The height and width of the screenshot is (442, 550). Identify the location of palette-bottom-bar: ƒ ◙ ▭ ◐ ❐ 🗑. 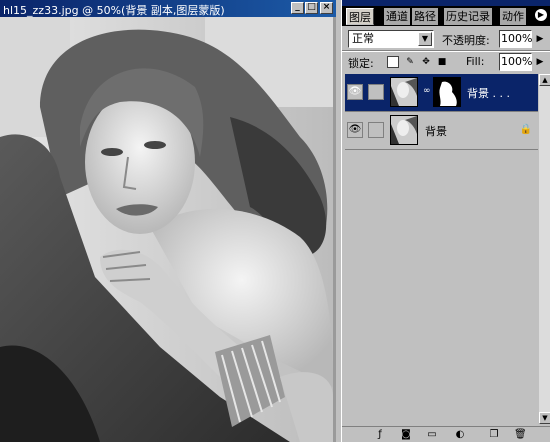
(446, 434).